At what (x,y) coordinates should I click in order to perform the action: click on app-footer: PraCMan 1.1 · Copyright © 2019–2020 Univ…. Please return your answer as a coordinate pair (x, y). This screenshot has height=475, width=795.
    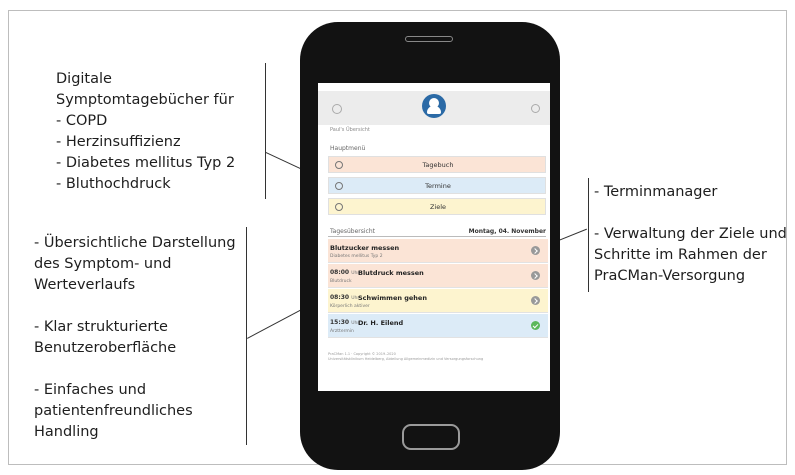
    Looking at the image, I should click on (406, 356).